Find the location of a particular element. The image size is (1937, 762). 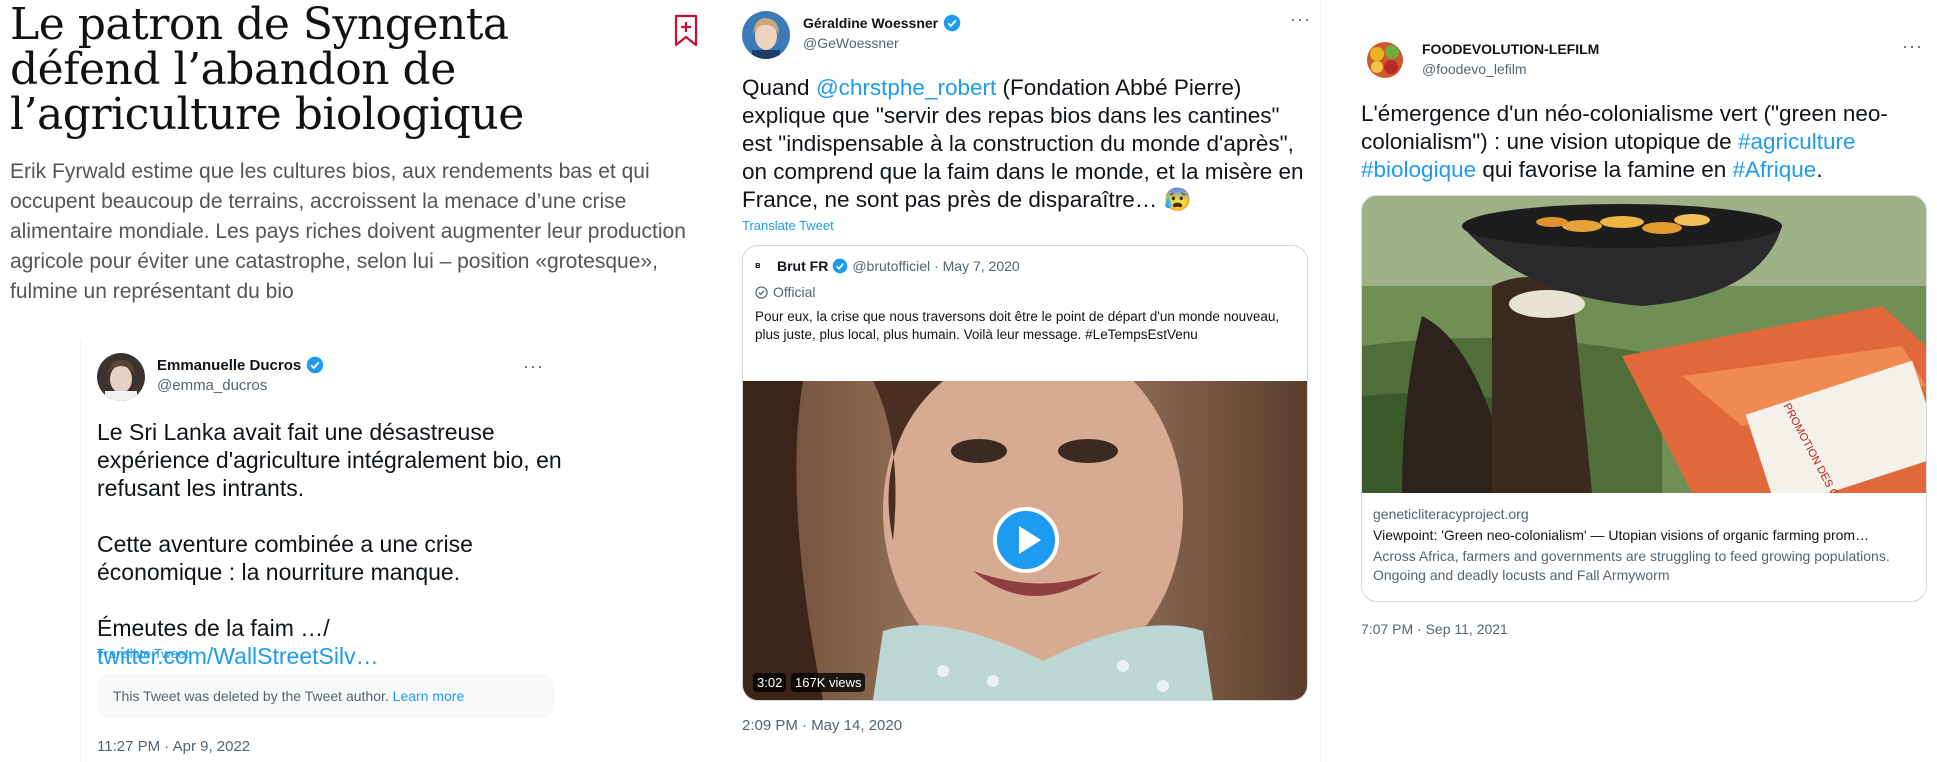

quoted-author-name: Brut FR is located at coordinates (802, 266).